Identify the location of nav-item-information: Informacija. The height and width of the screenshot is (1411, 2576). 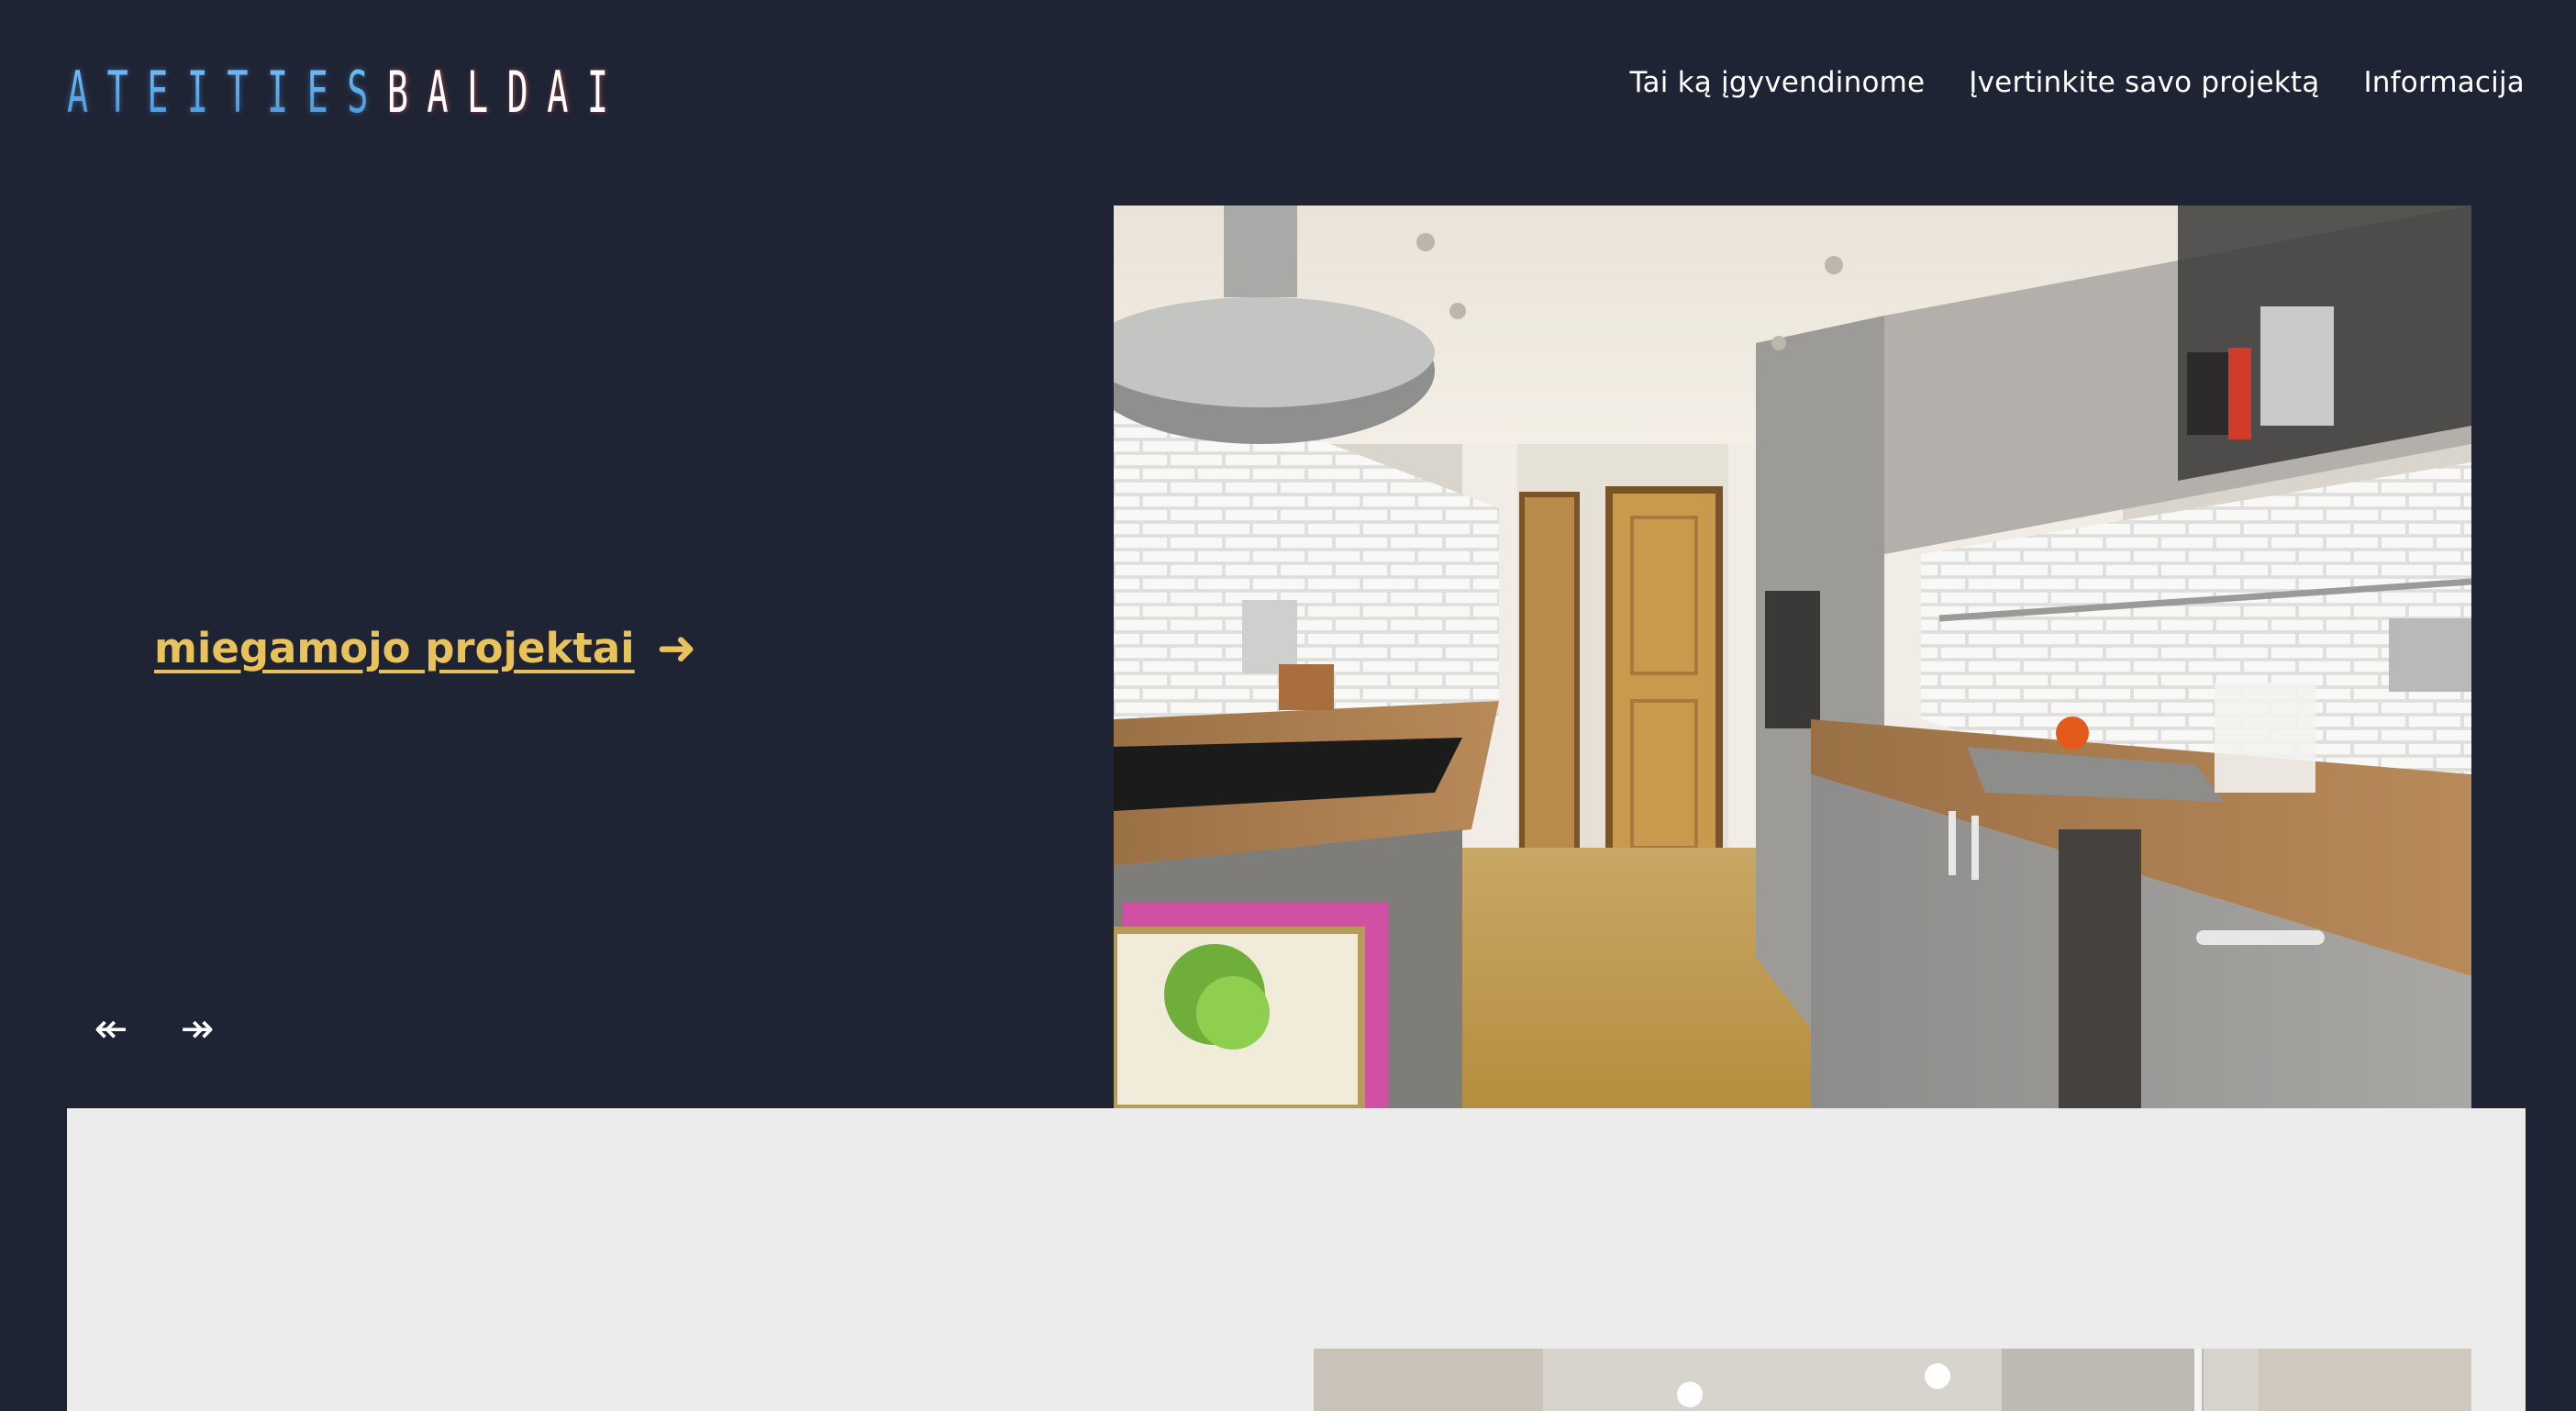
(2444, 82).